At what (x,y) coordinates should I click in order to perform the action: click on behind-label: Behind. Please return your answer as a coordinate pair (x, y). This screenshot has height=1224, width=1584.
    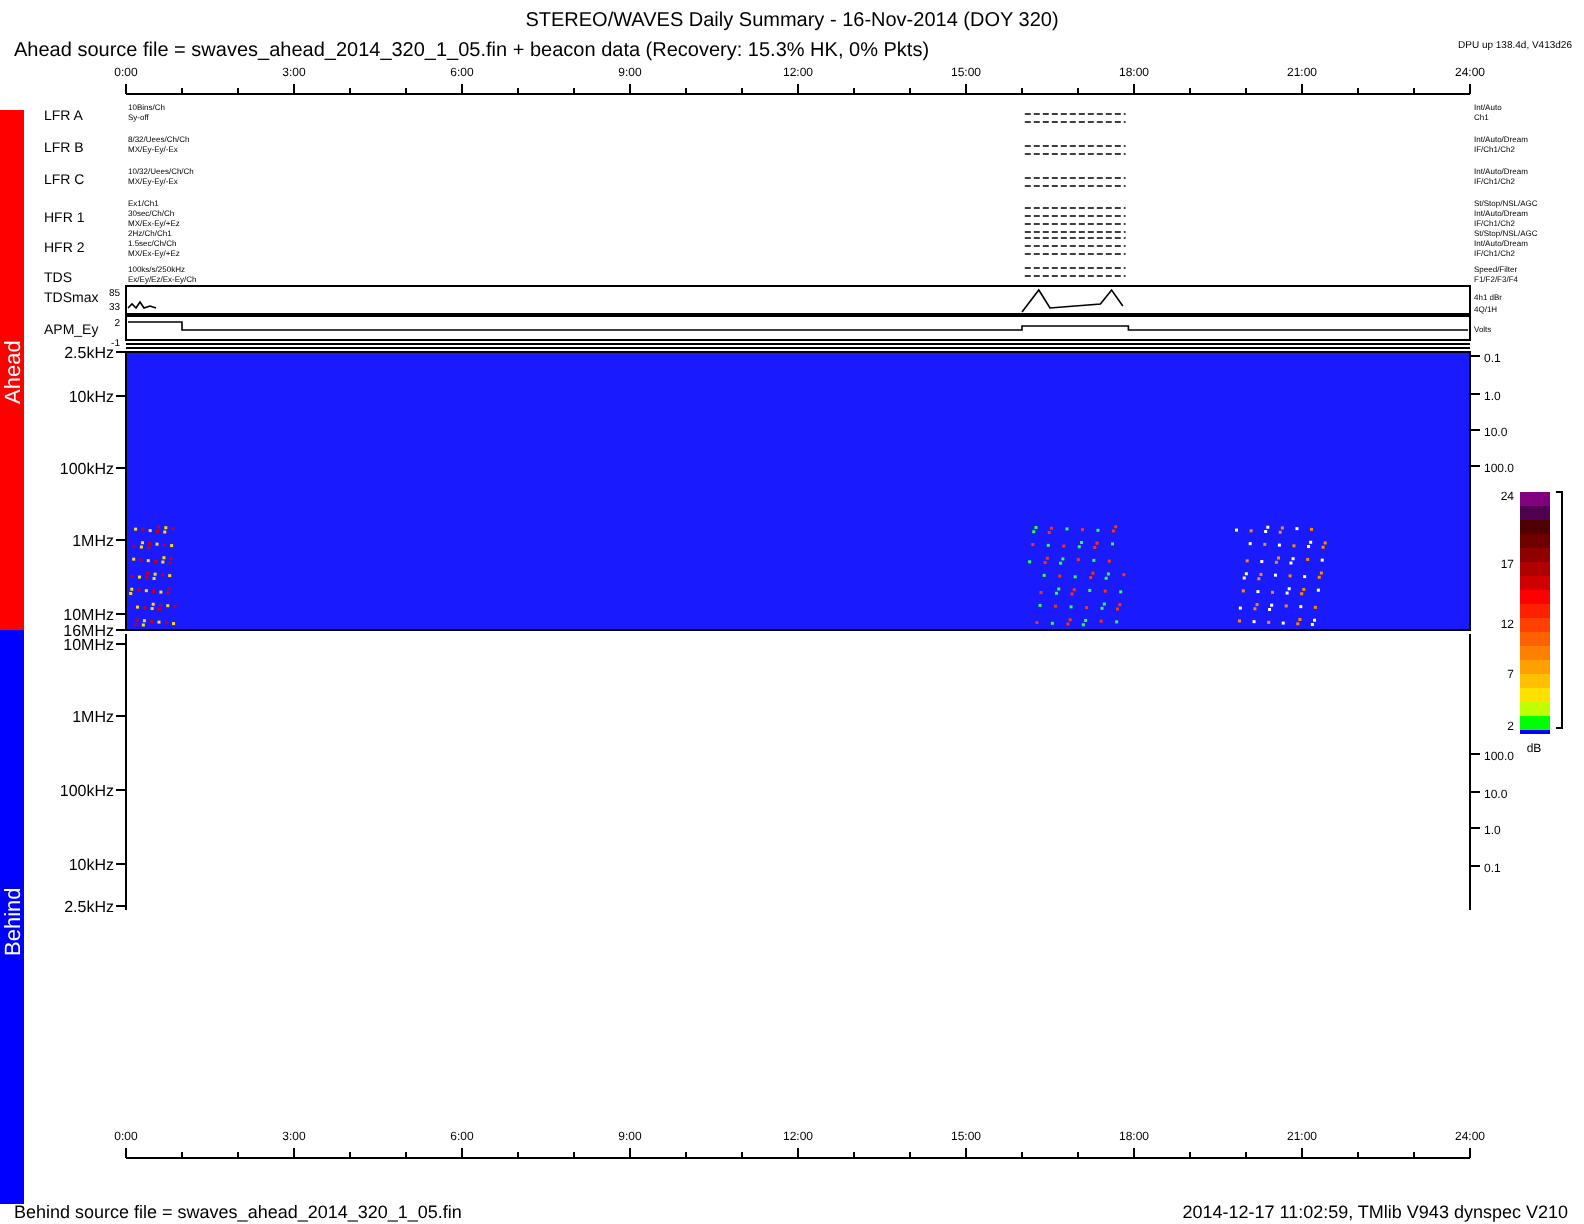
    Looking at the image, I should click on (14, 921).